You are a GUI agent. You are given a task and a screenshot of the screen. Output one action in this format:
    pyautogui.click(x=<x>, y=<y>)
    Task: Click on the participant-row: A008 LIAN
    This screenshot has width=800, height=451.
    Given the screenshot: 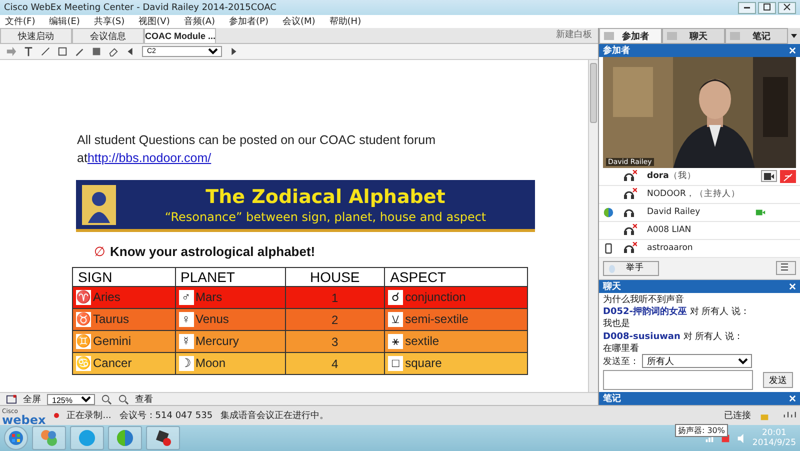 What is the action you would take?
    pyautogui.click(x=699, y=231)
    